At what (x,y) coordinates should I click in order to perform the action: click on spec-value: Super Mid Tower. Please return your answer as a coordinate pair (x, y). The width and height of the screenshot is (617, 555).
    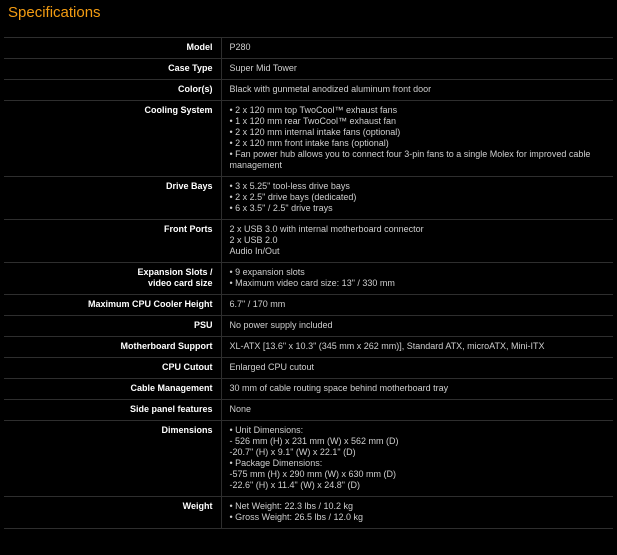
    Looking at the image, I should click on (422, 69).